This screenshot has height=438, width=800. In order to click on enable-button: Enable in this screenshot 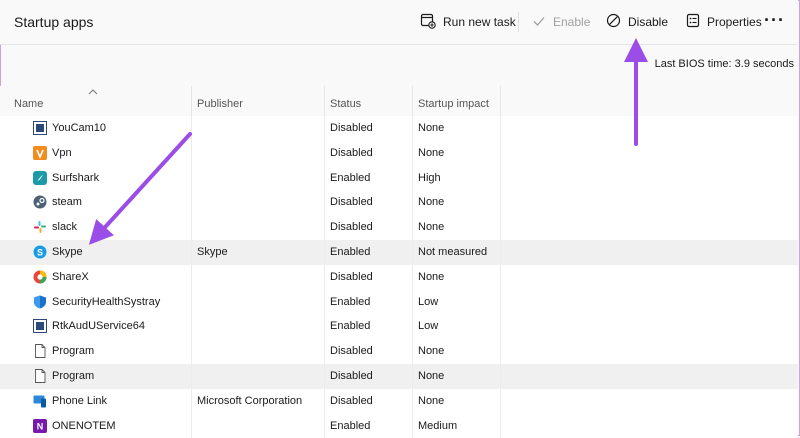, I will do `click(561, 22)`.